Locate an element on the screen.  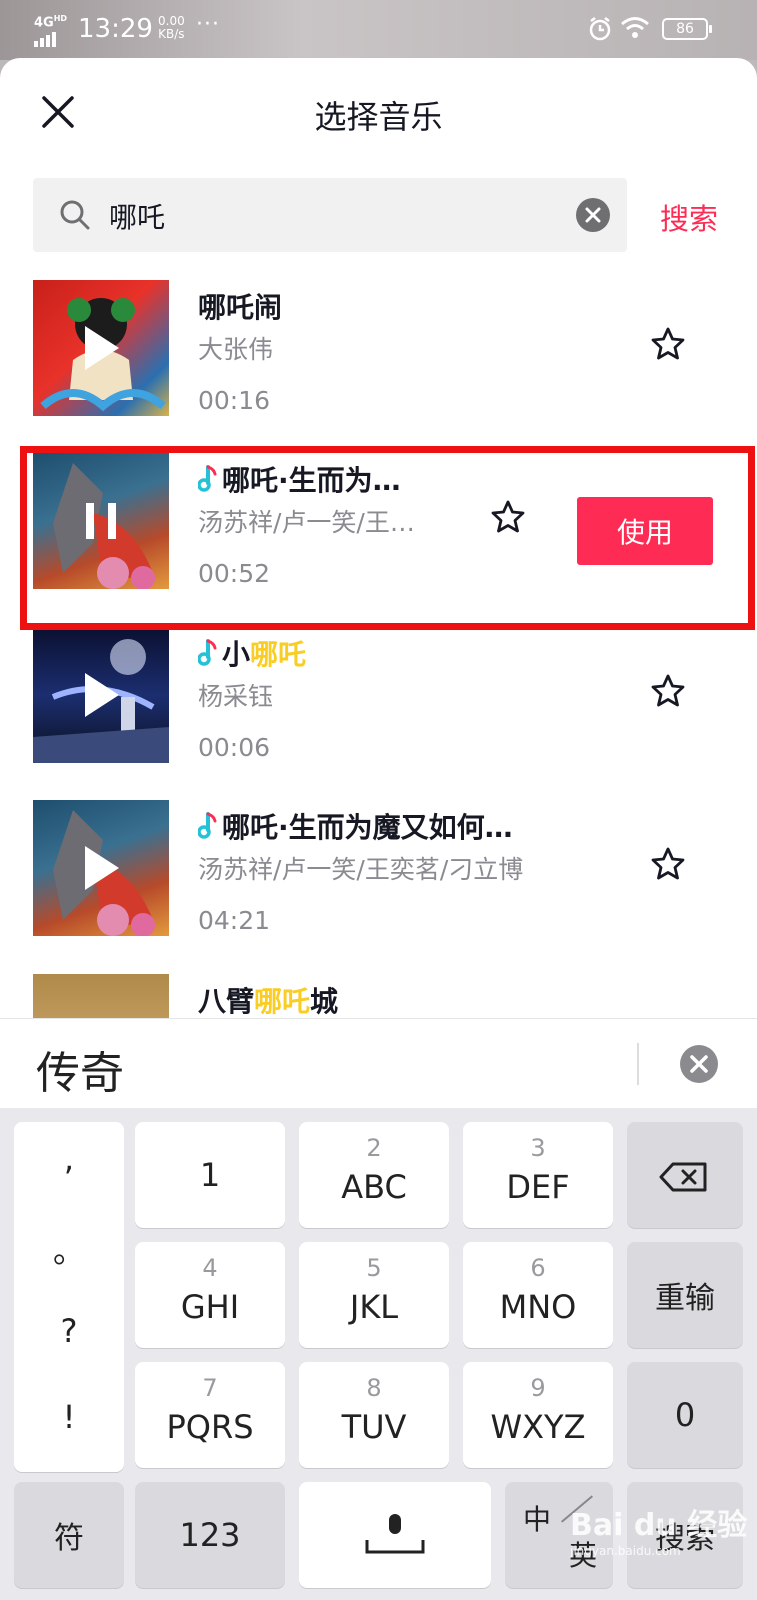
pause-icon is located at coordinates (101, 521).